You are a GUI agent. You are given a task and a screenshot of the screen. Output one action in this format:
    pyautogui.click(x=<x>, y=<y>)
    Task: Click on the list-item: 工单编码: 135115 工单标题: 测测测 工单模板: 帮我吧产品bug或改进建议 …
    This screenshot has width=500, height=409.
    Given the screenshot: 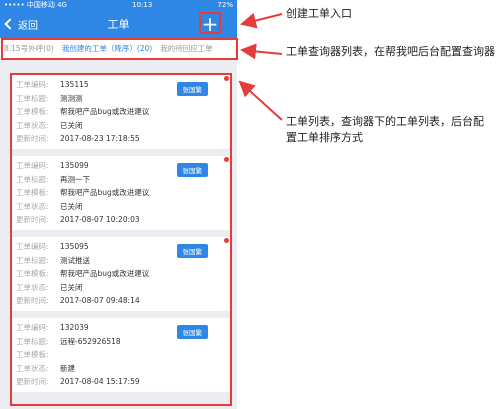 What is the action you would take?
    pyautogui.click(x=121, y=112)
    